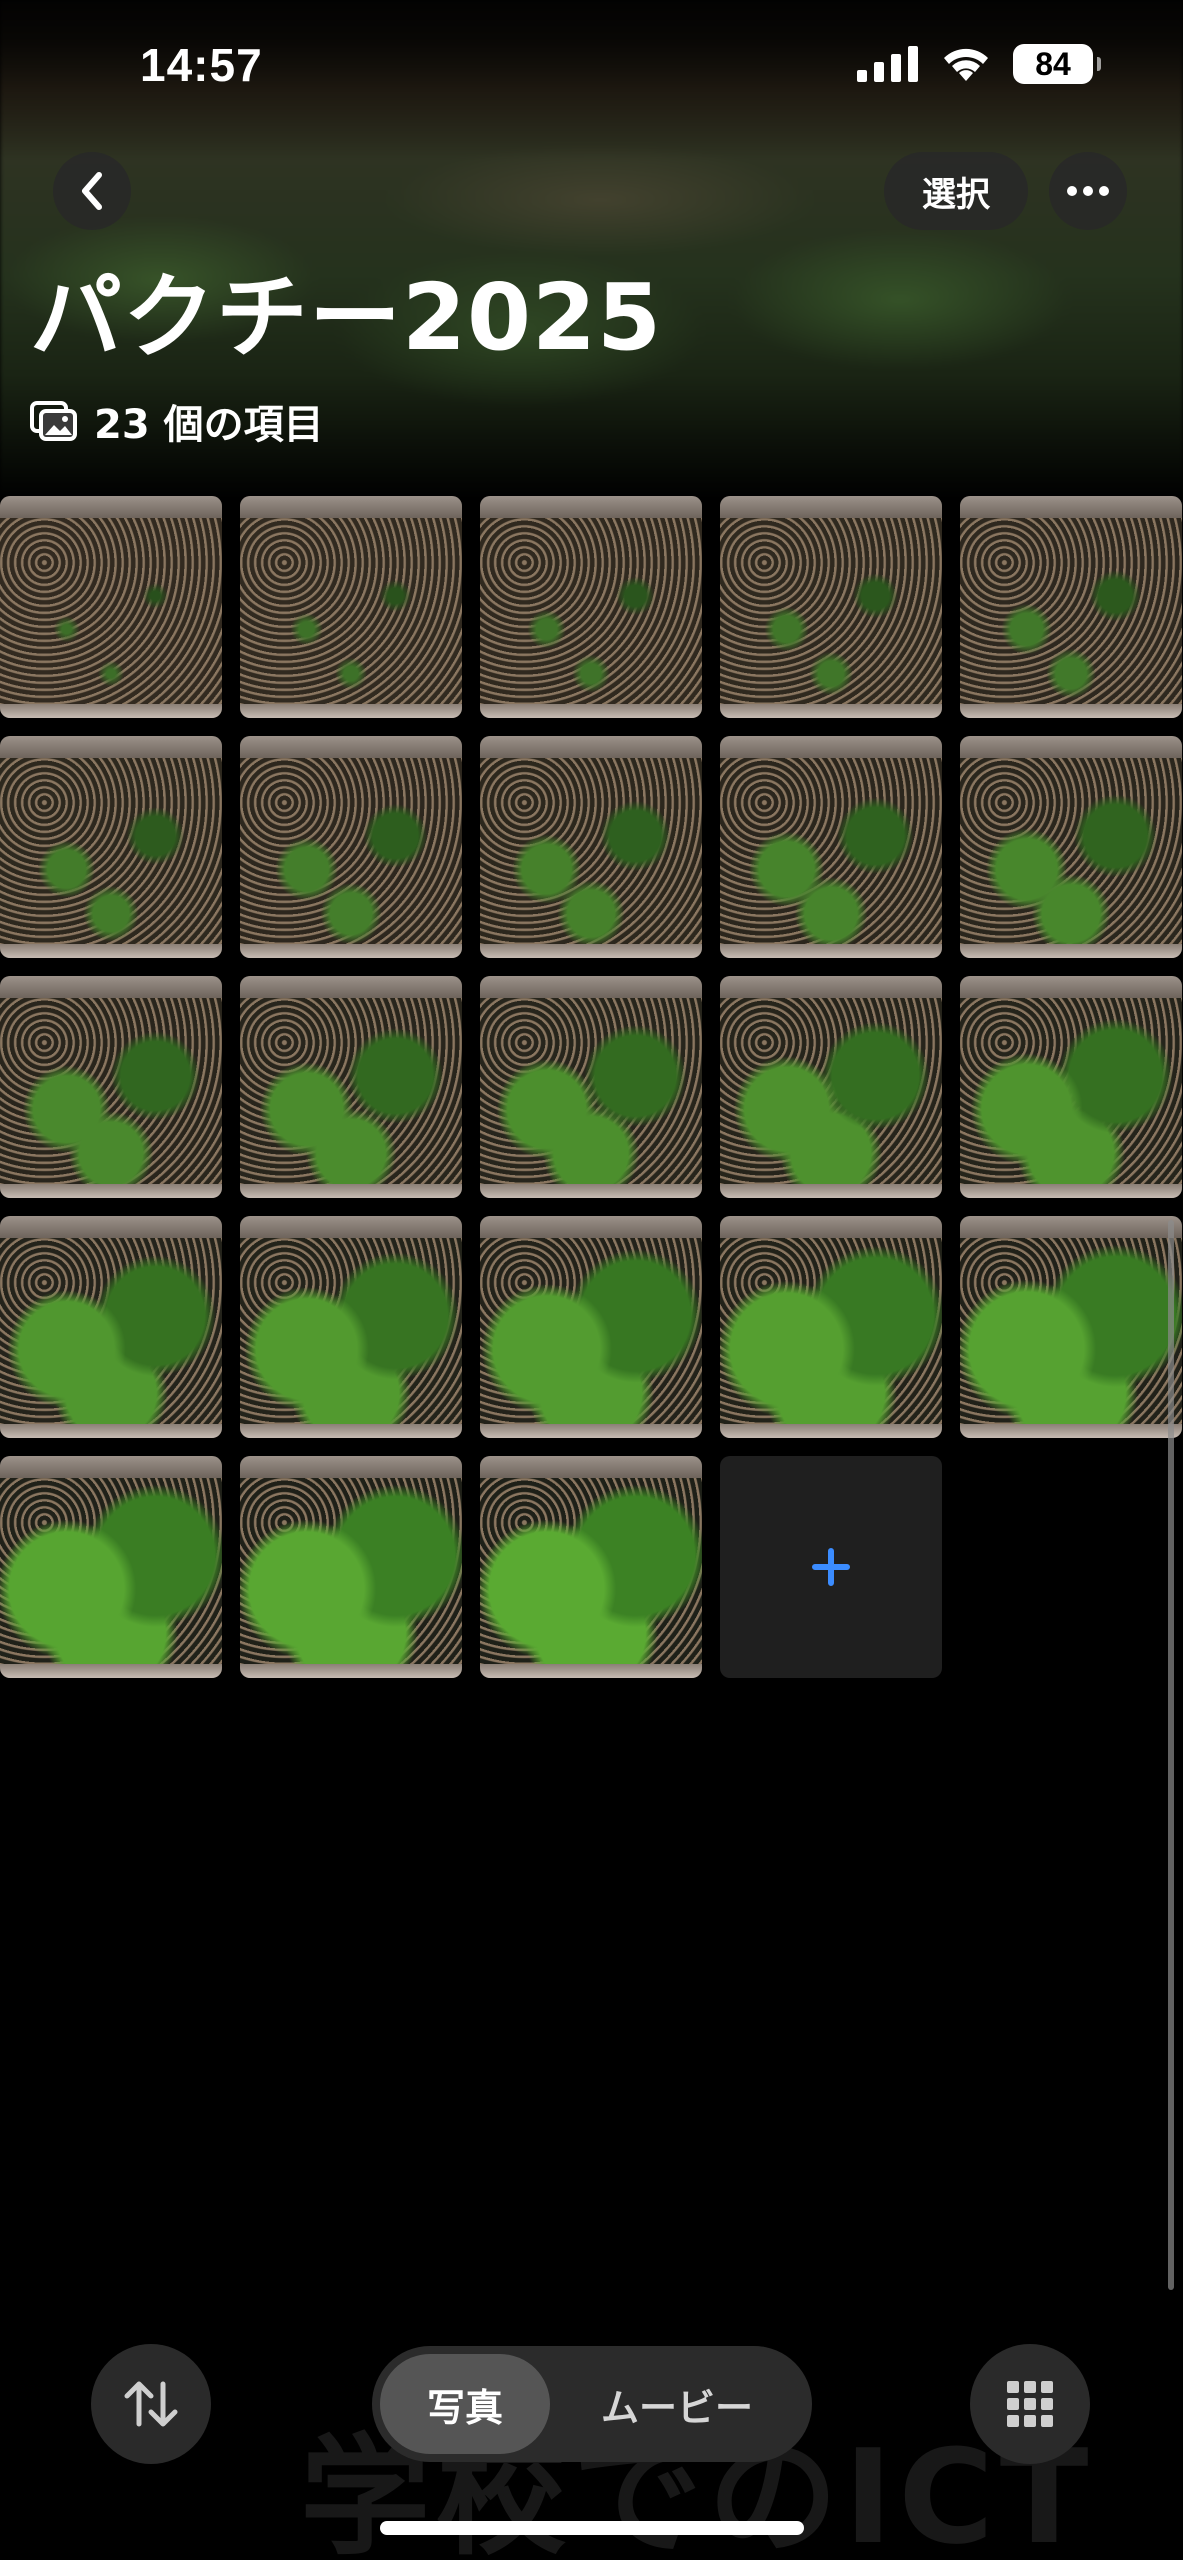 The height and width of the screenshot is (2560, 1183). What do you see at coordinates (1171, 1755) in the screenshot?
I see `scroll-indicator` at bounding box center [1171, 1755].